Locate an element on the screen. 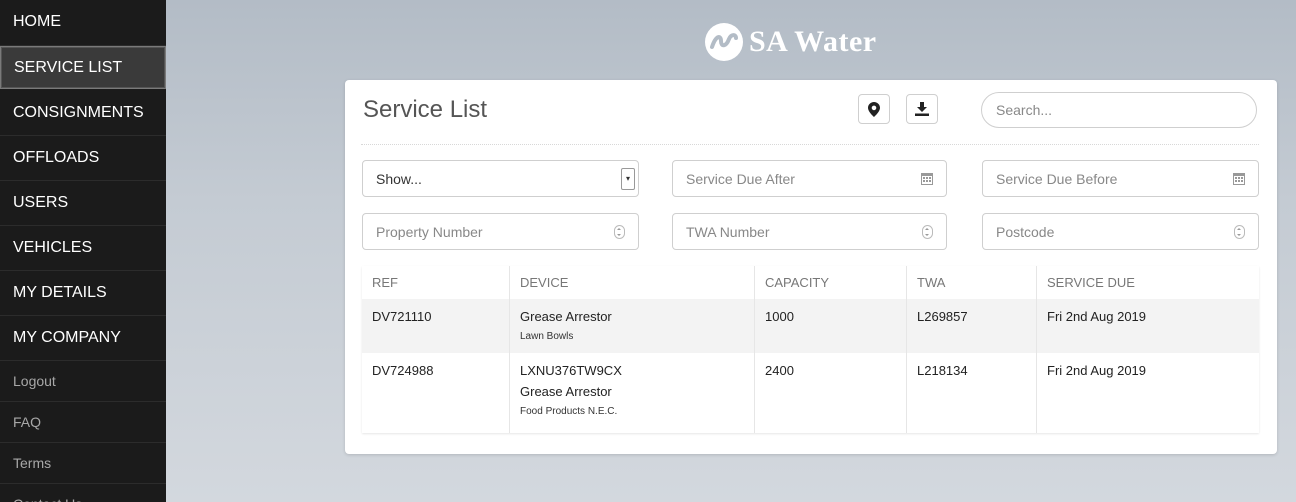 The image size is (1296, 502). column-header-service-due: SERVICE DUE is located at coordinates (1147, 282).